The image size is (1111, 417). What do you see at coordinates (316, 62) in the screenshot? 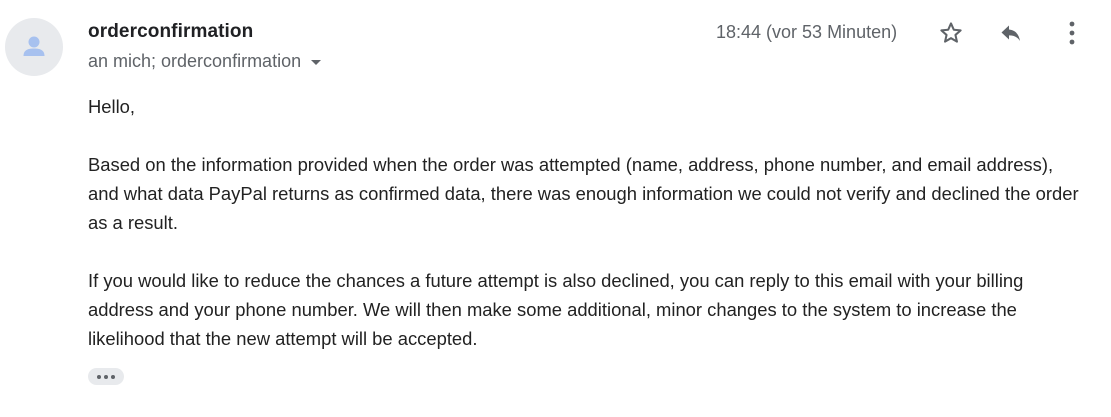
I see `chevron-down-icon` at bounding box center [316, 62].